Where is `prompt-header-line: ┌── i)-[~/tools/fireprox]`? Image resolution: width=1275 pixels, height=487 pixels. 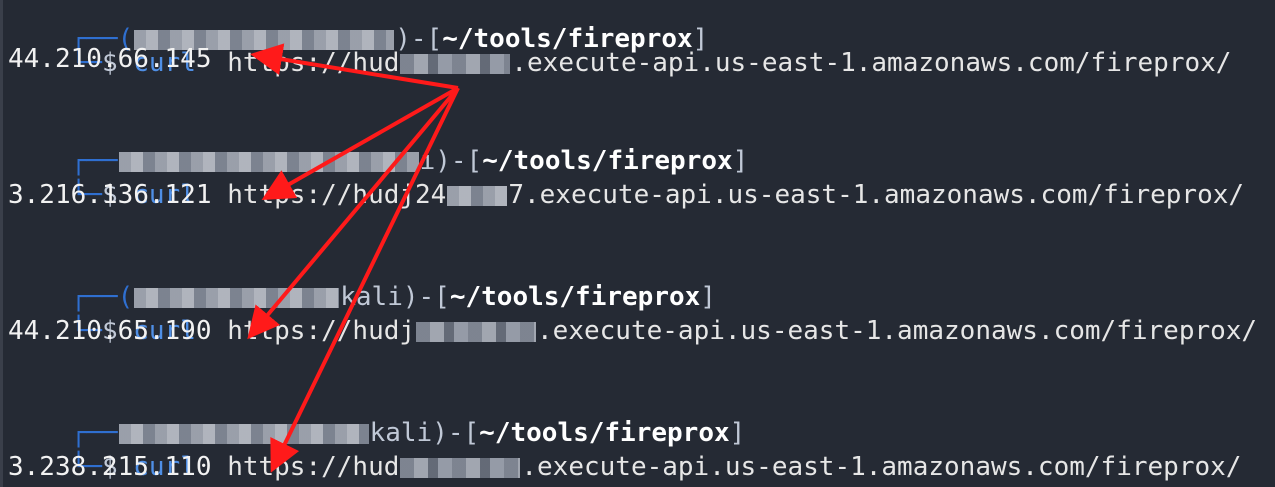 prompt-header-line: ┌── i)-[~/tools/fireprox] is located at coordinates (378, 143).